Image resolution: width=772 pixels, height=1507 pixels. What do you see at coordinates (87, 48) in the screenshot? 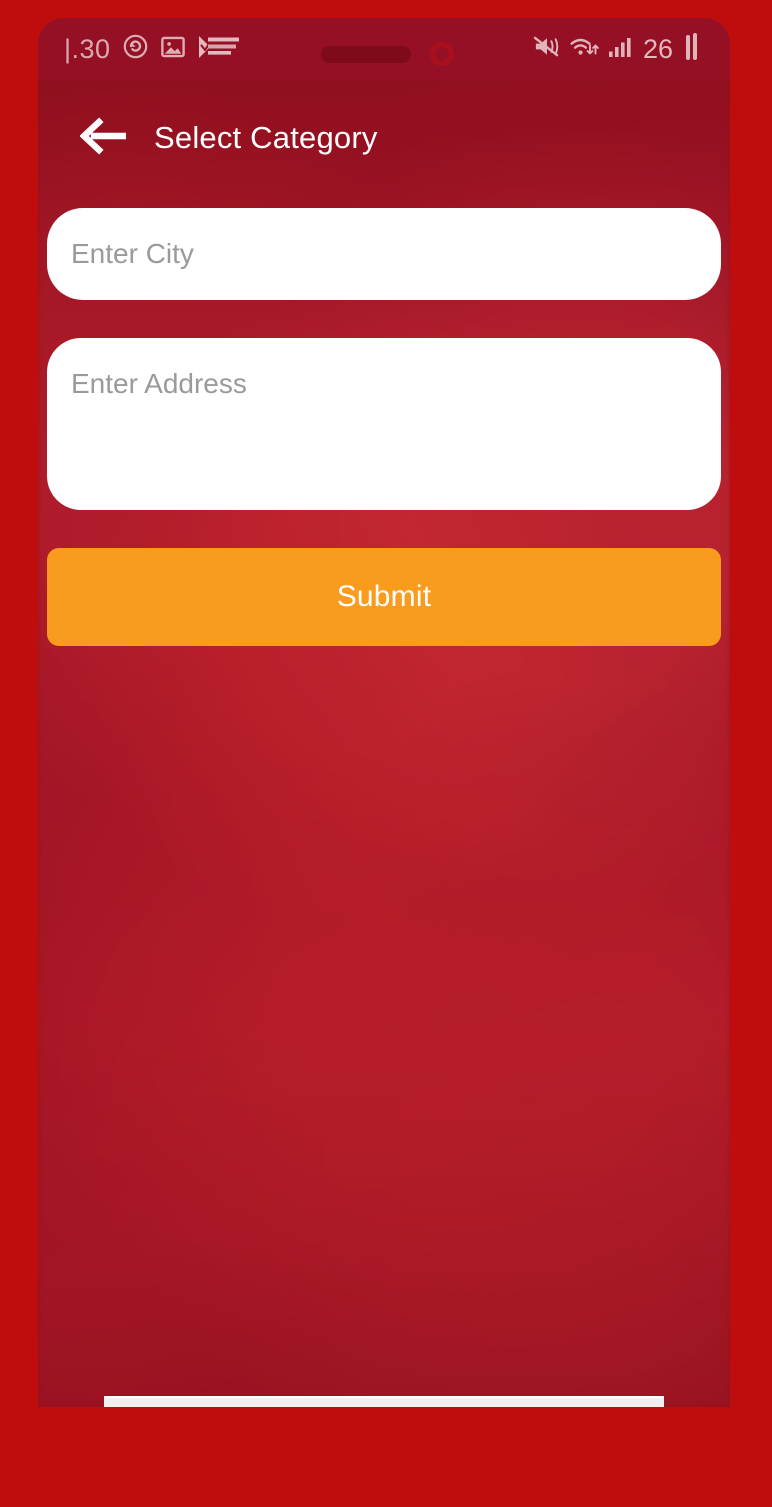
I see `status-bar-clock: |.30` at bounding box center [87, 48].